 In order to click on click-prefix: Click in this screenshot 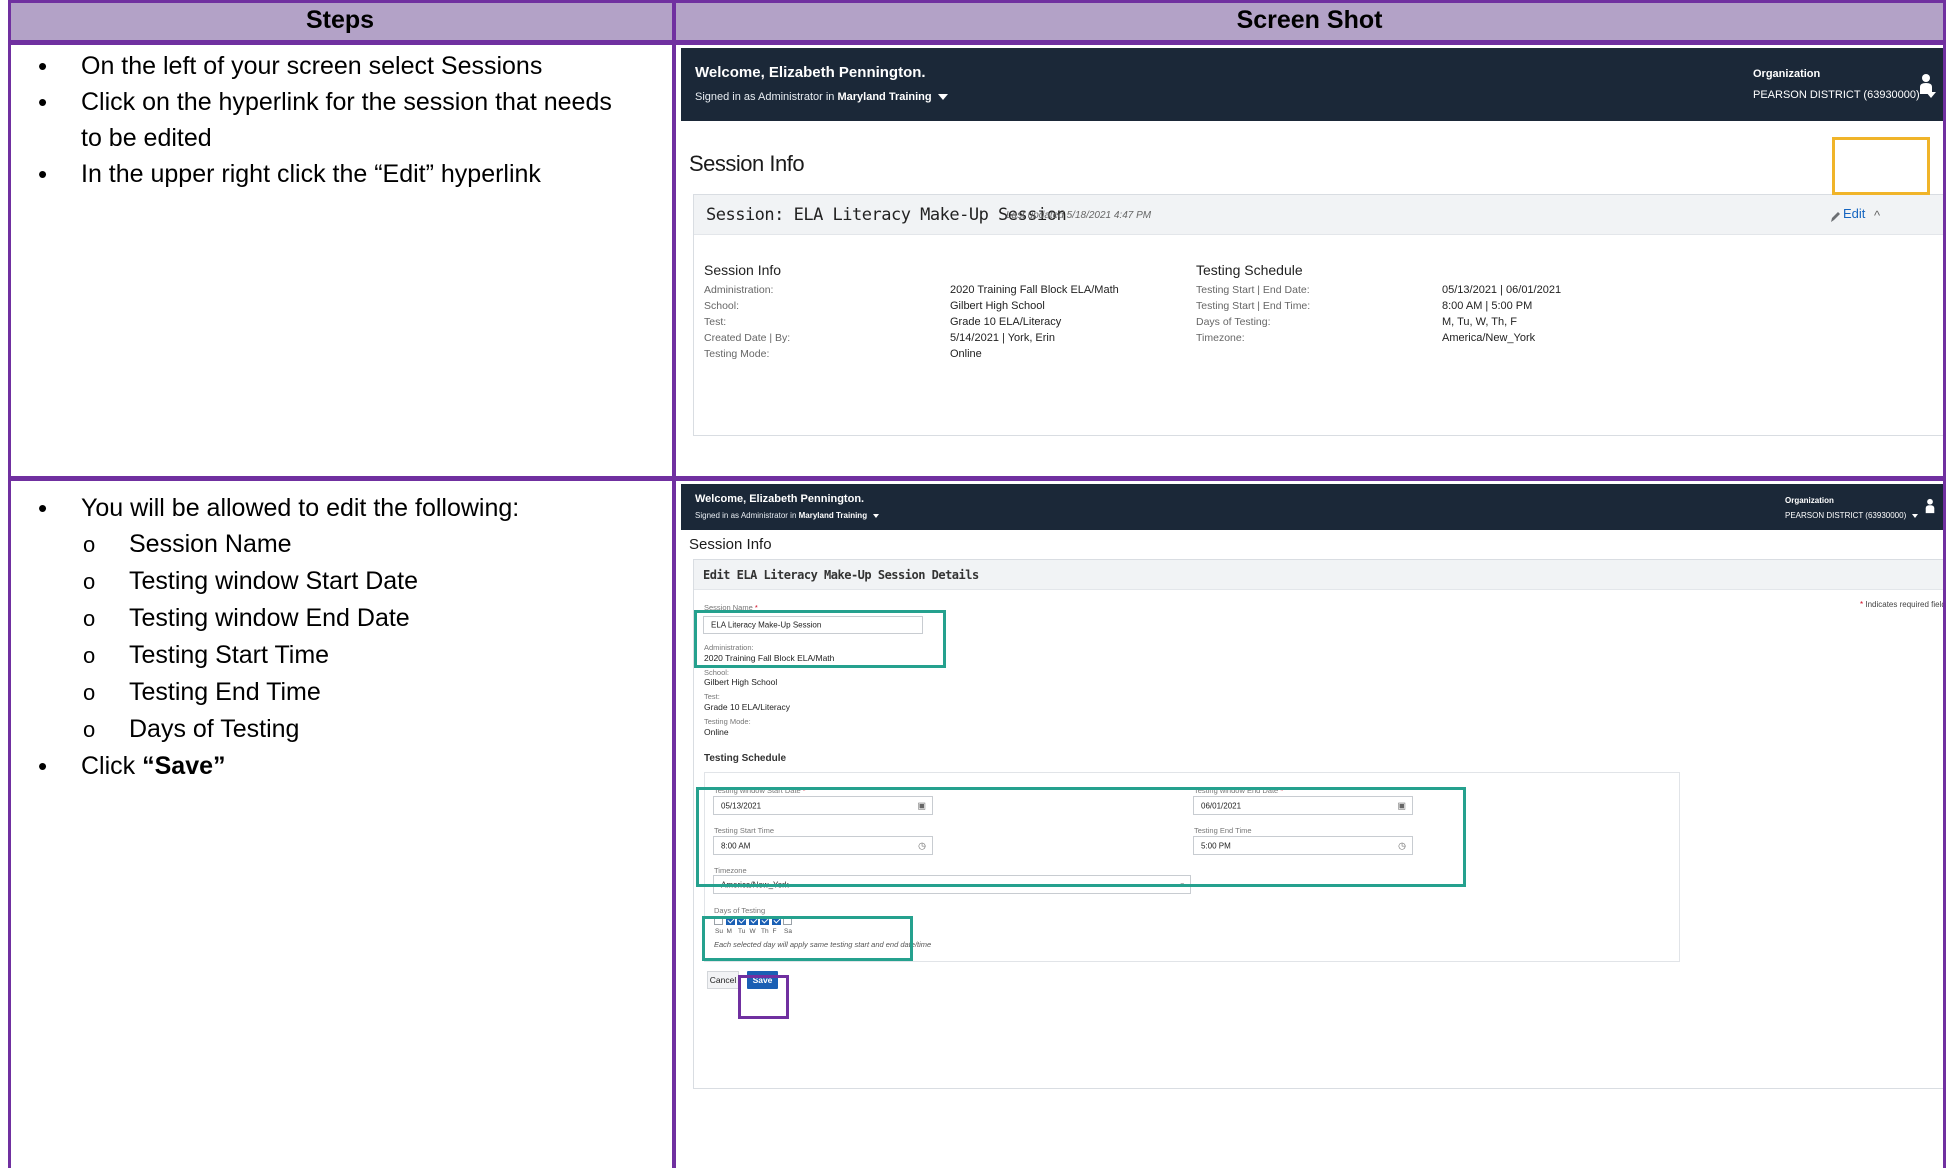, I will do `click(112, 766)`.